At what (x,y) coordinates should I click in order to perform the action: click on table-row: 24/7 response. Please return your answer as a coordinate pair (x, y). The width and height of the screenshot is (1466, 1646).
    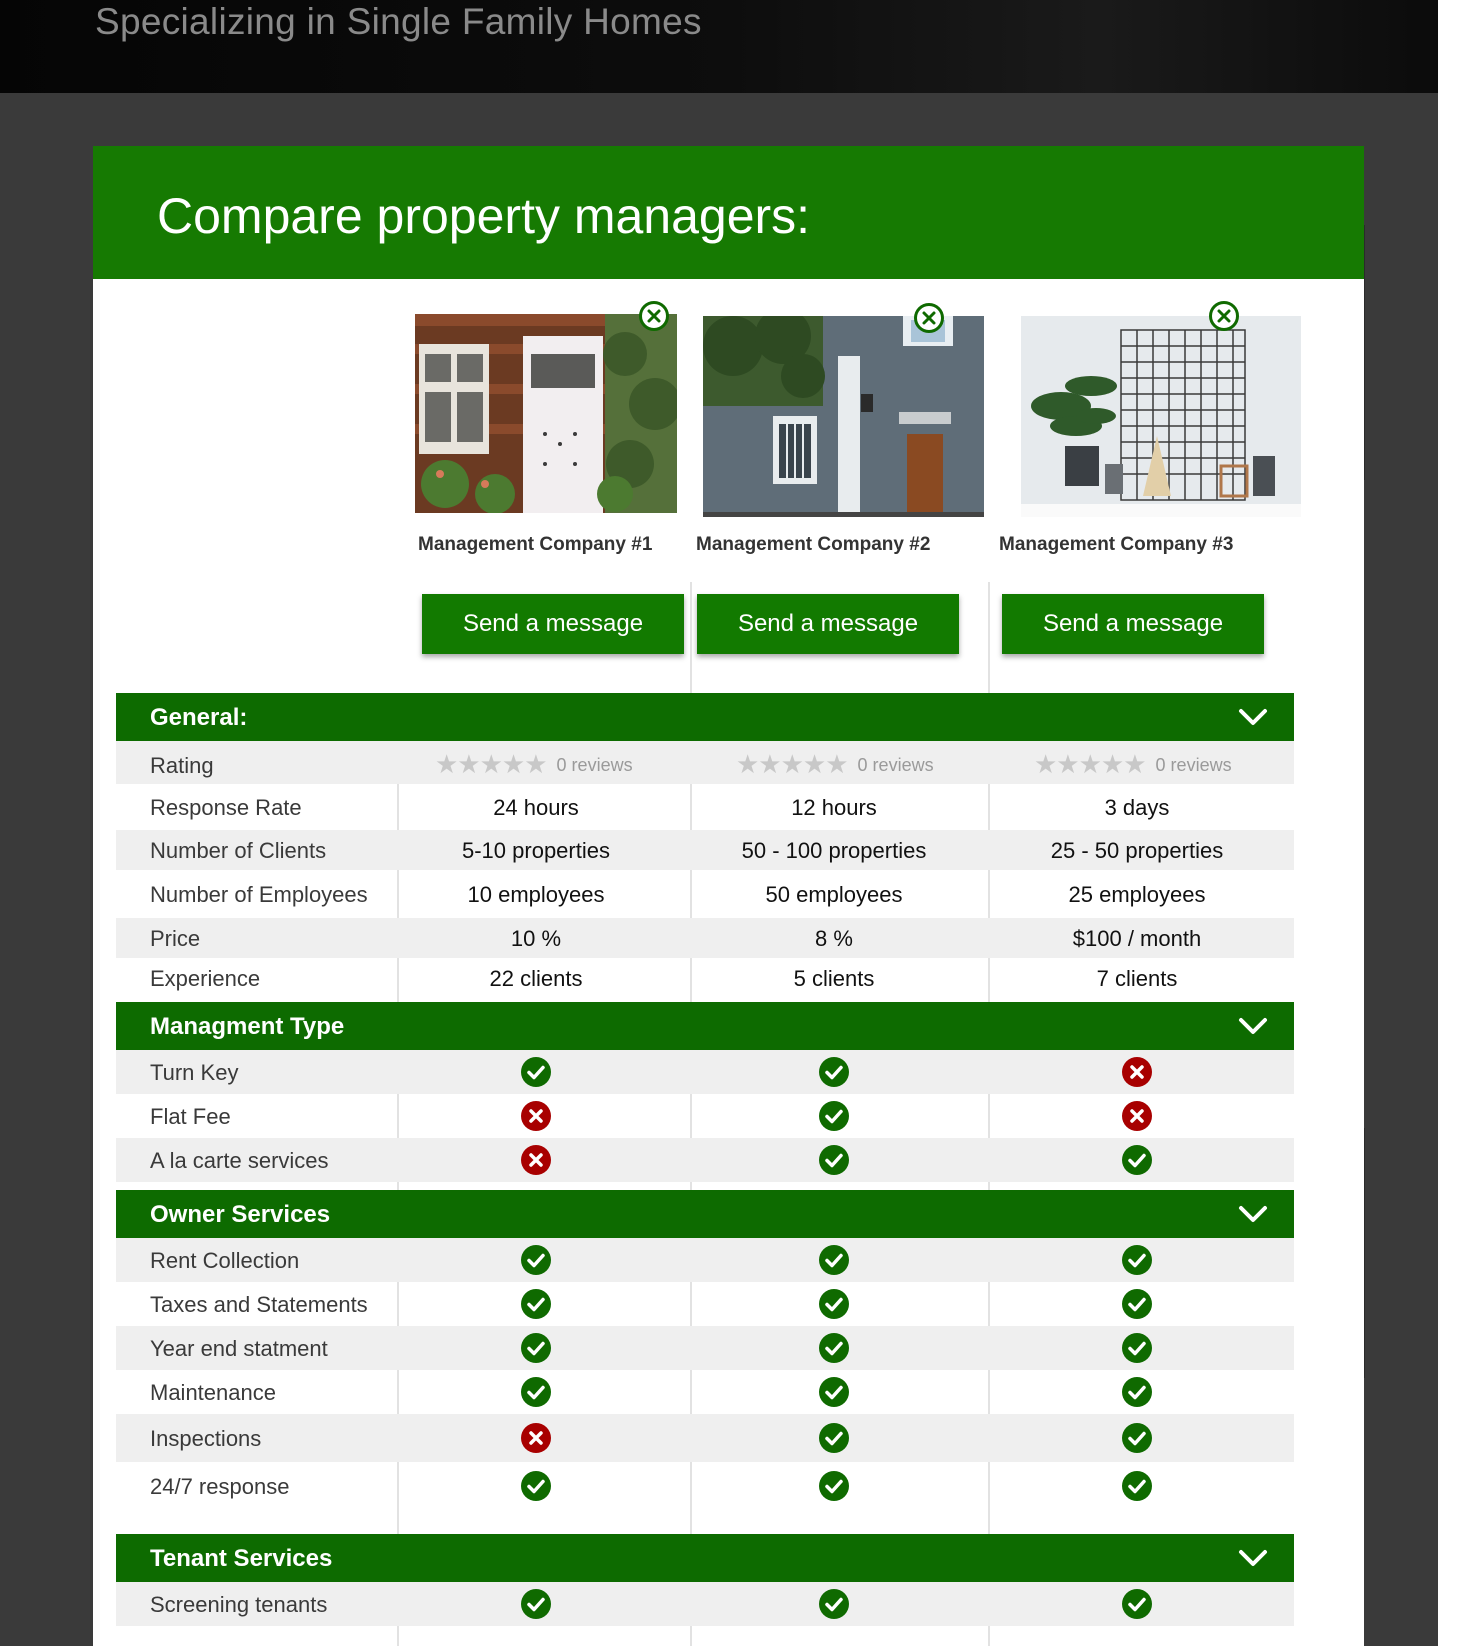
    Looking at the image, I should click on (705, 1486).